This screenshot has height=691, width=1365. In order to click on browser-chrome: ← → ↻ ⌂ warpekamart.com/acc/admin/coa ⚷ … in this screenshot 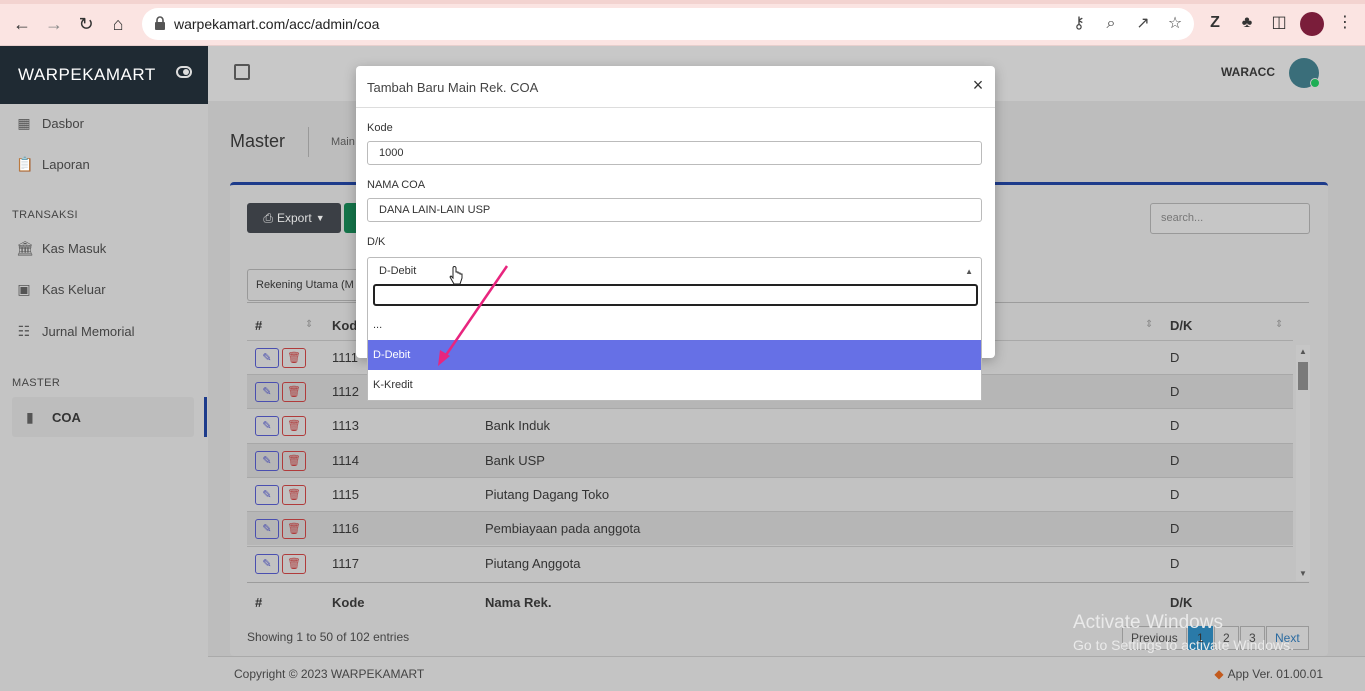, I will do `click(682, 23)`.